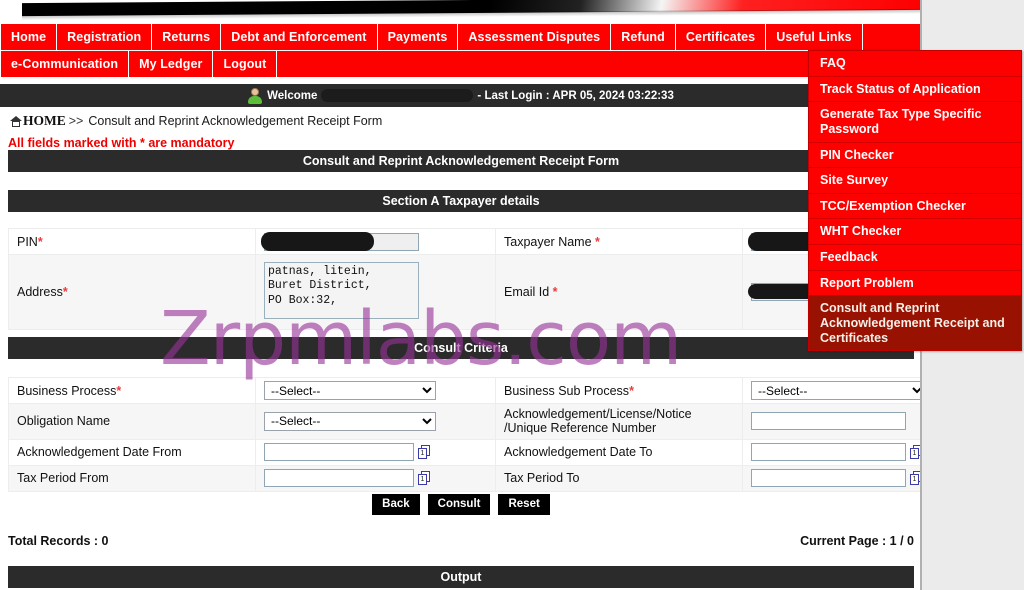 The height and width of the screenshot is (590, 1024). What do you see at coordinates (292, 95) in the screenshot?
I see `welcome-greeting: Welcome` at bounding box center [292, 95].